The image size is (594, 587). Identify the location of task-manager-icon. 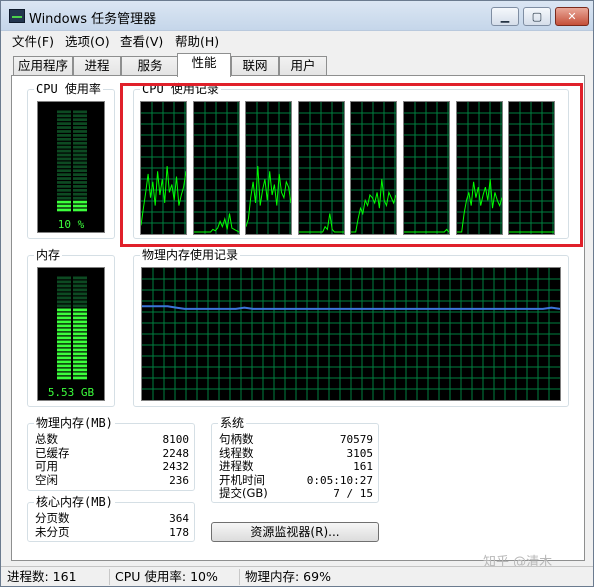
(17, 16).